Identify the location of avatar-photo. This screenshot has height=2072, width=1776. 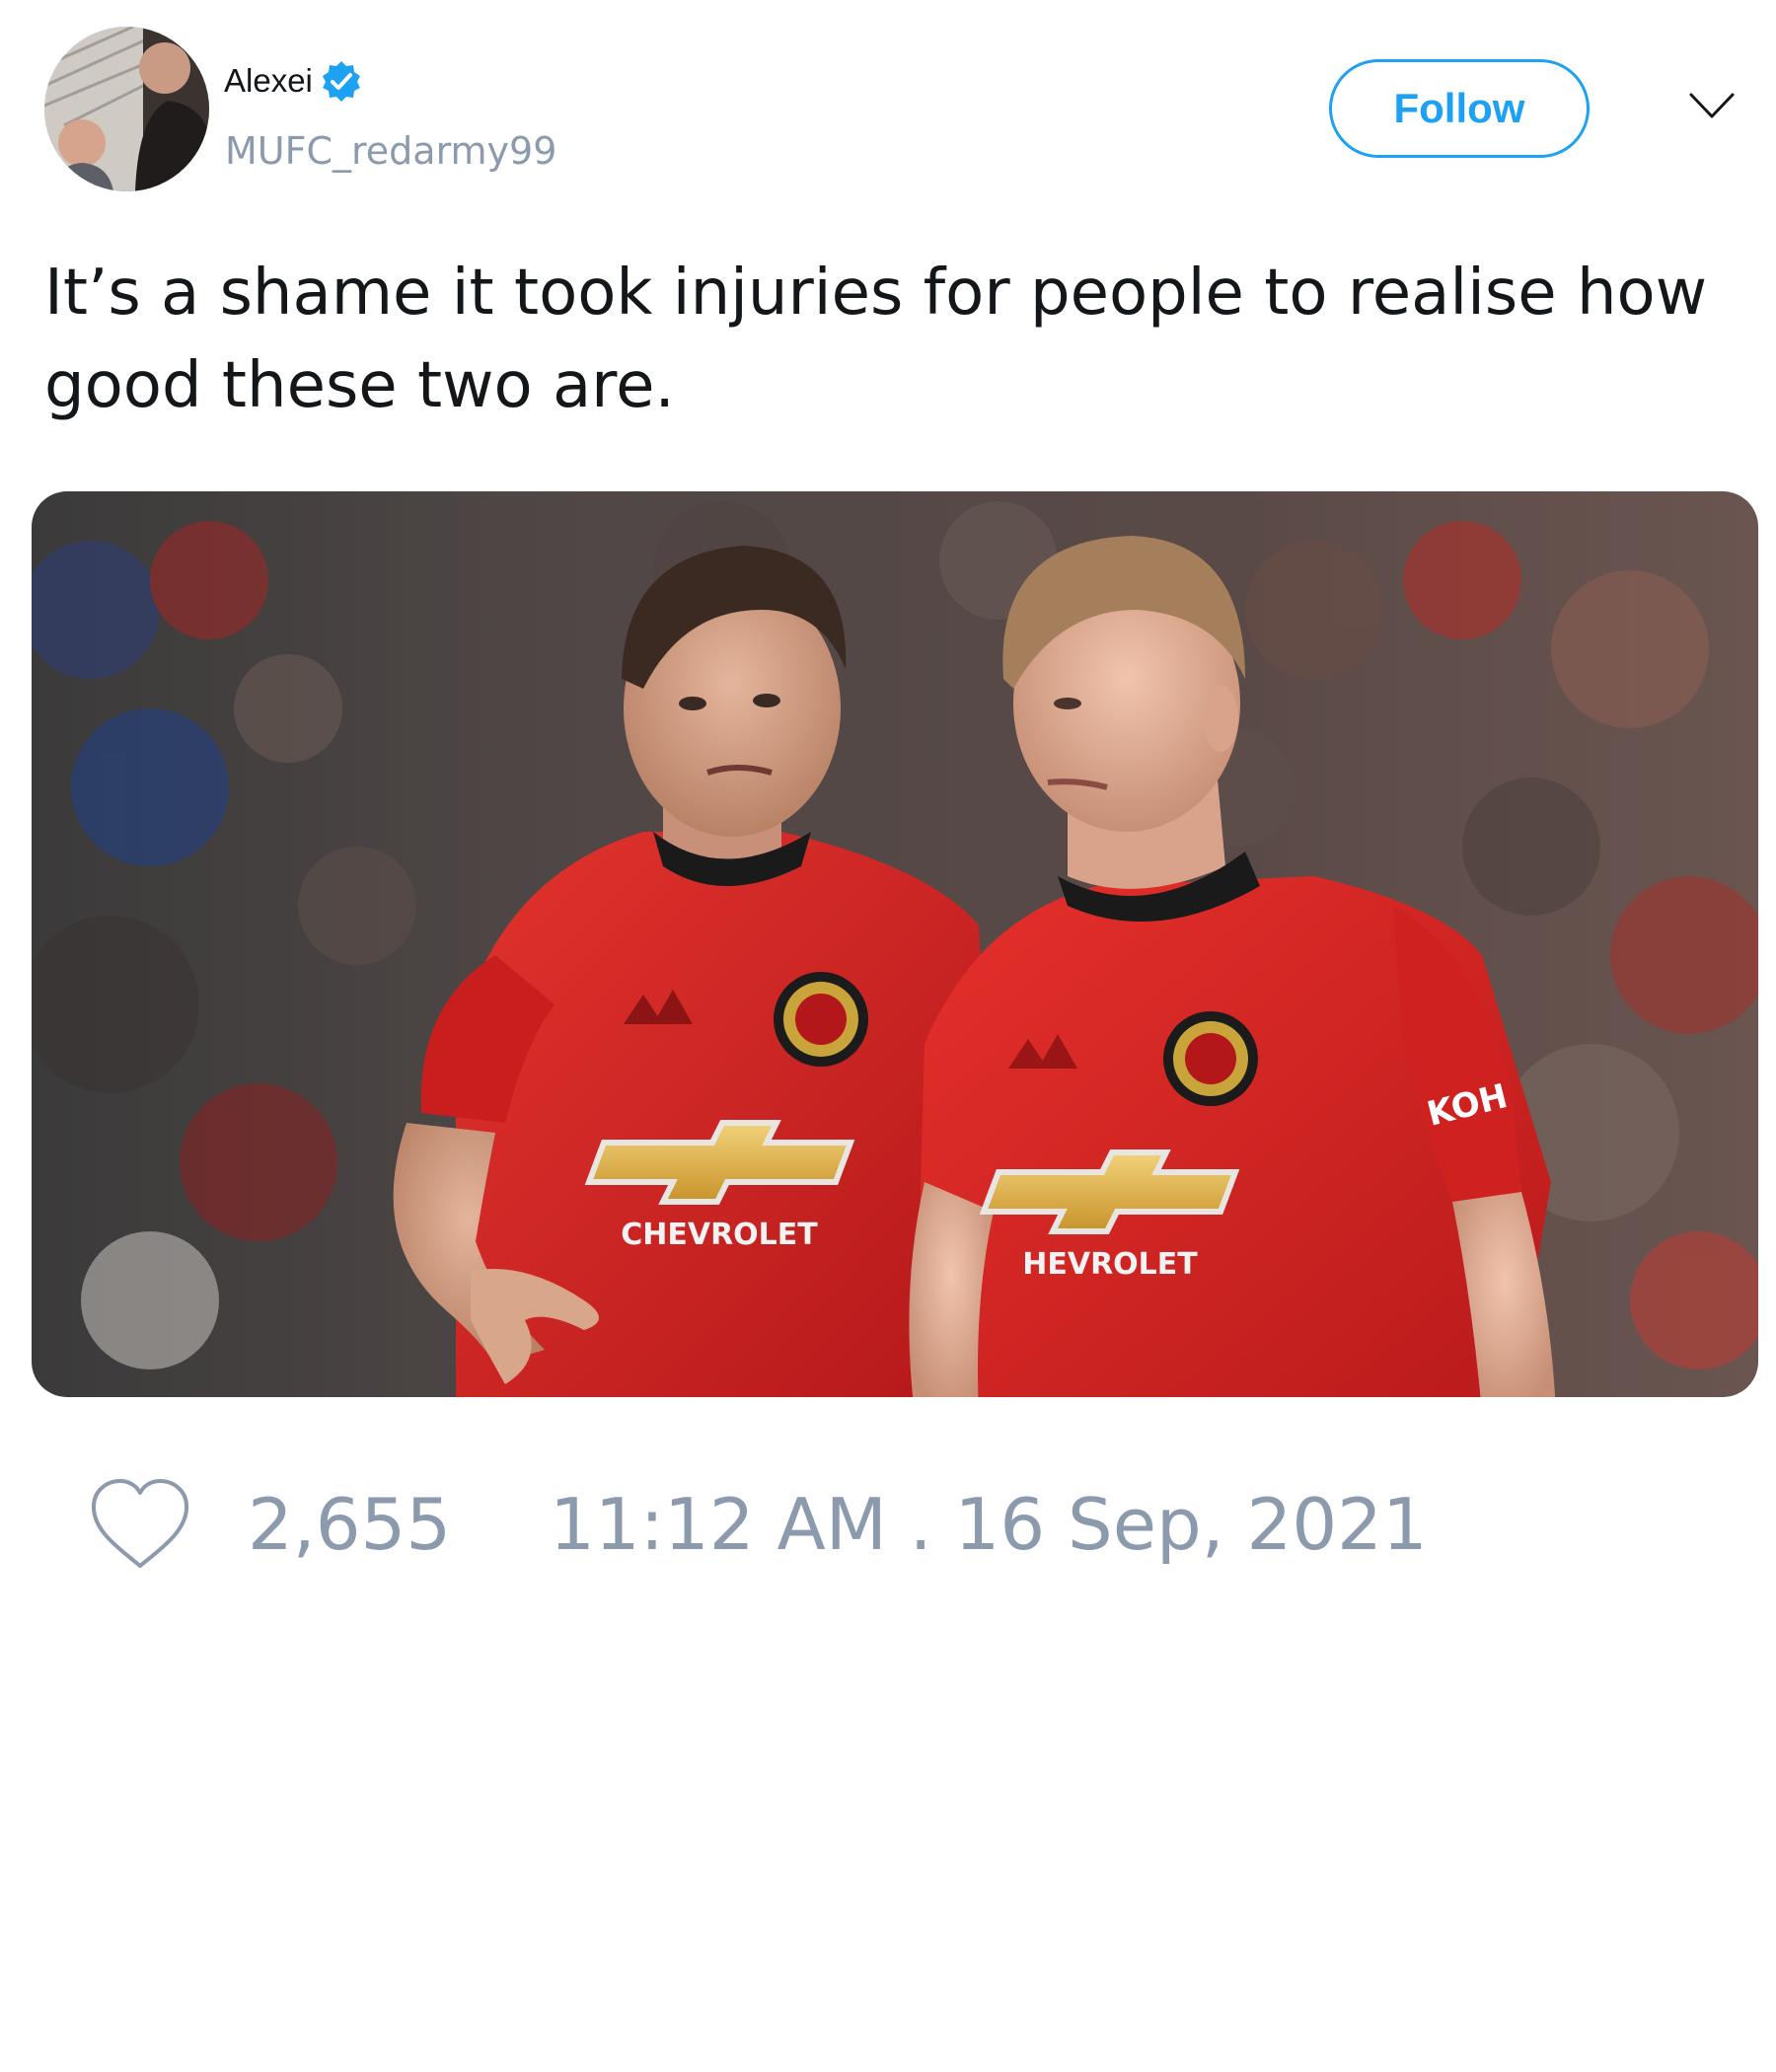
(127, 109).